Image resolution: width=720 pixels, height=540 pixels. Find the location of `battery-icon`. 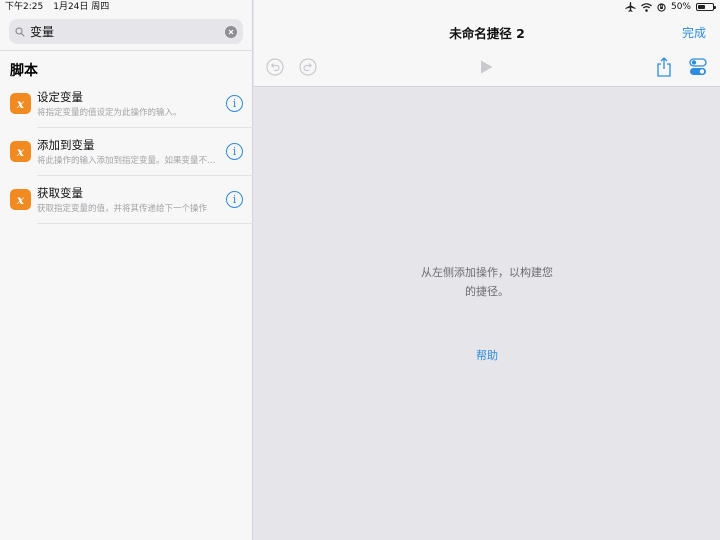

battery-icon is located at coordinates (706, 7).